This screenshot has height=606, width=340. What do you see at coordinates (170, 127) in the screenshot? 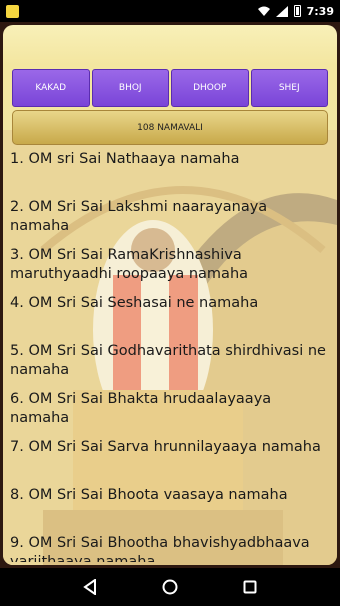
I see `namavali-button: 108 NAMAVALI` at bounding box center [170, 127].